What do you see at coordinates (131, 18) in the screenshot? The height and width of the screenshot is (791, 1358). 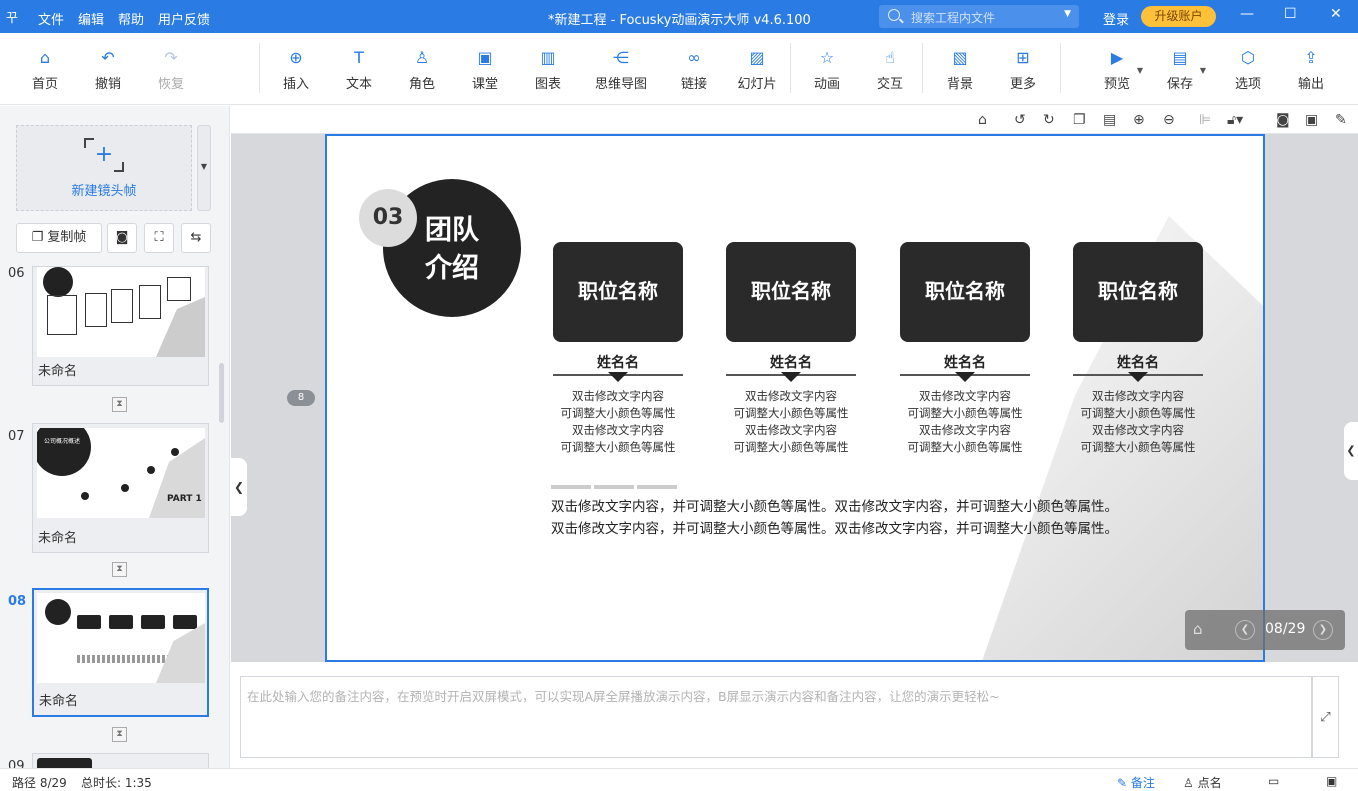 I see `menu-help: 帮助` at bounding box center [131, 18].